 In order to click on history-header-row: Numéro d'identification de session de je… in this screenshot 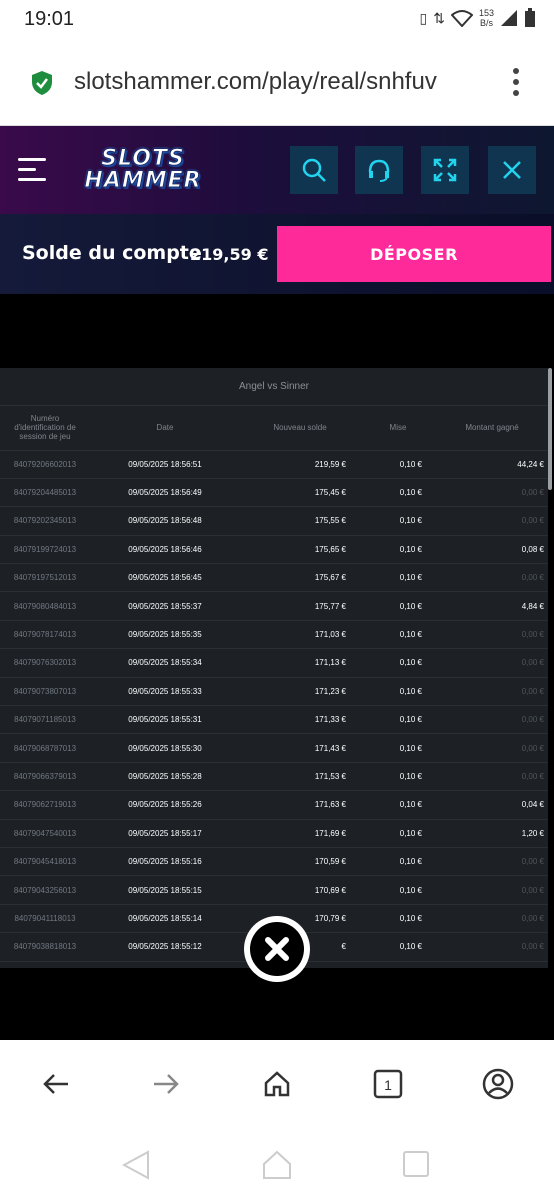, I will do `click(274, 428)`.